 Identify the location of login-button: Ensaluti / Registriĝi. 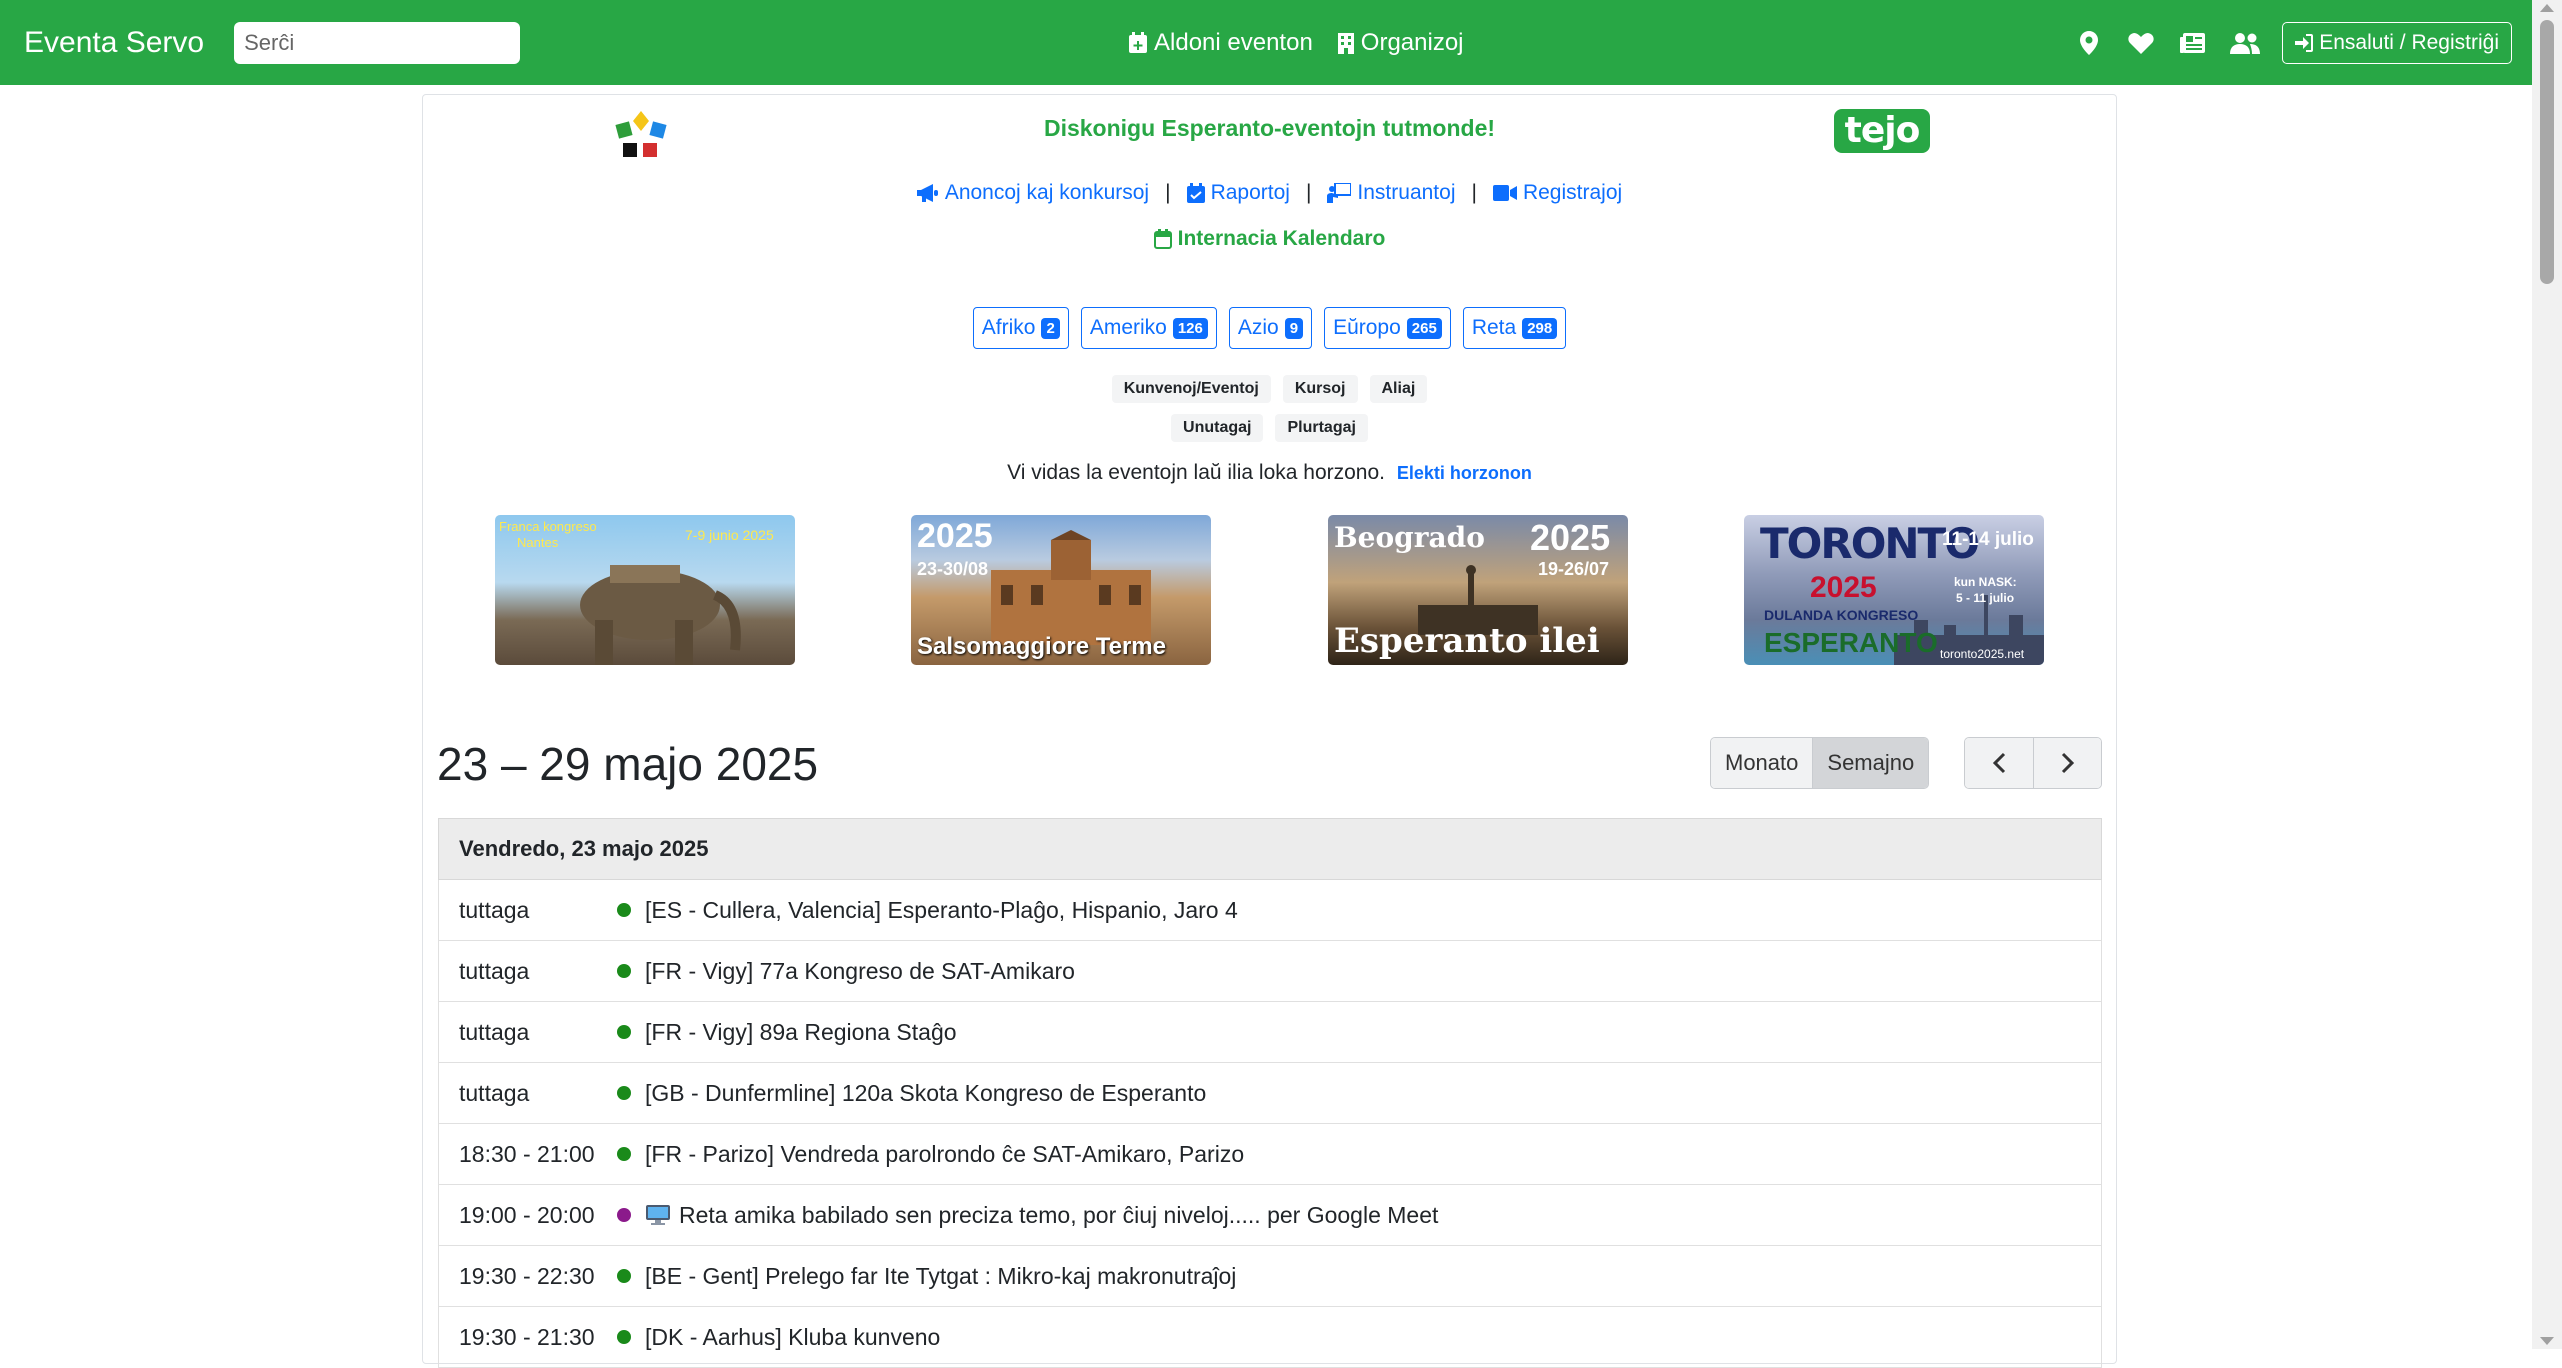
(2397, 42).